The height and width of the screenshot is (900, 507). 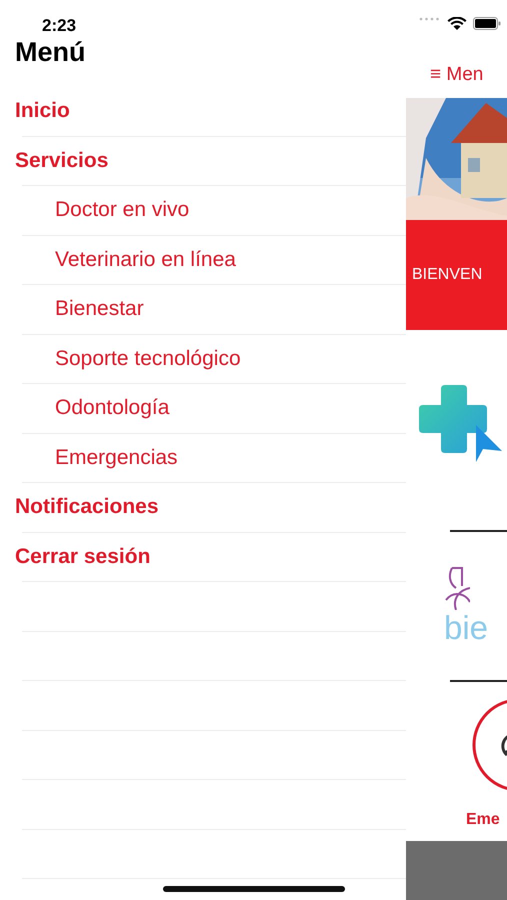 I want to click on drawer-title: Menú, so click(x=50, y=52).